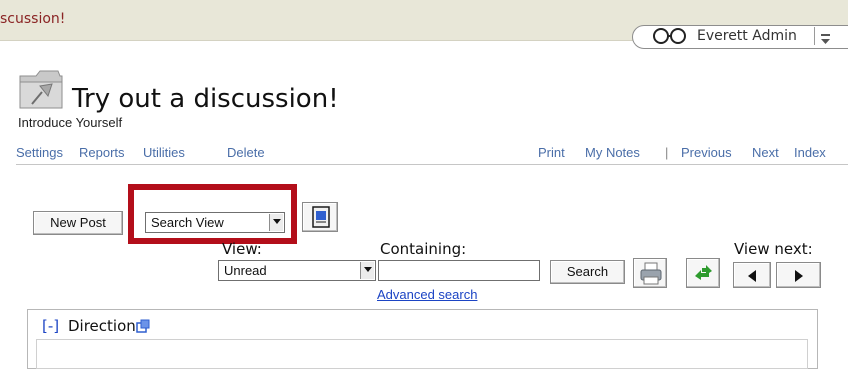 This screenshot has height=369, width=848. I want to click on nav-divider, so click(432, 164).